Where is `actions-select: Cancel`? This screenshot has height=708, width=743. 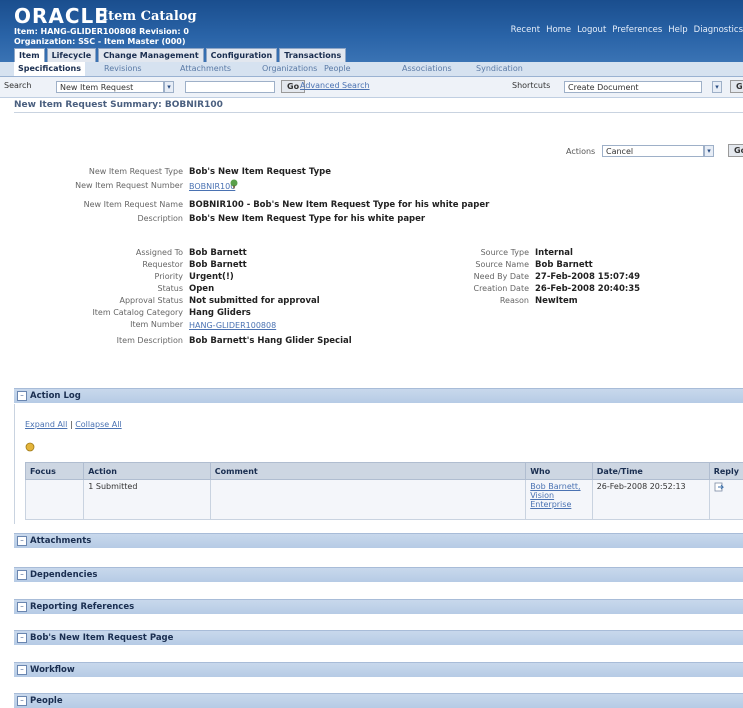
actions-select: Cancel is located at coordinates (653, 151).